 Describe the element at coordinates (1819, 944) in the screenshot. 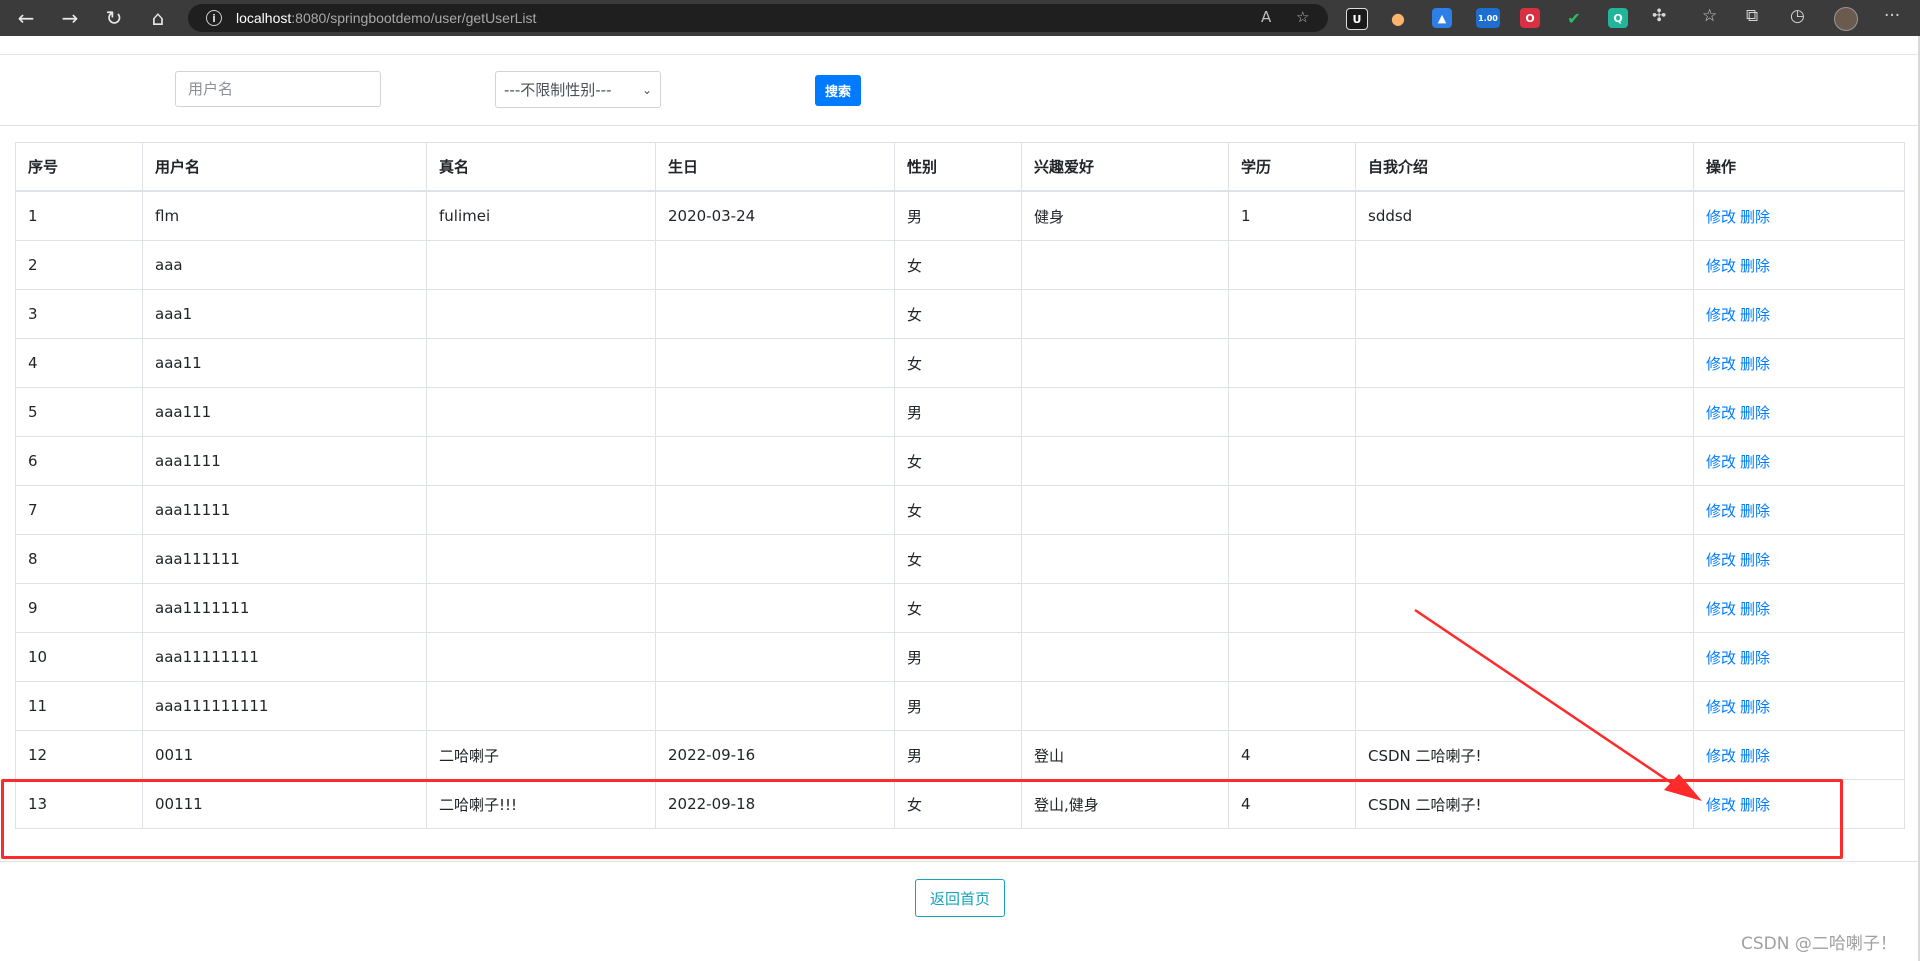

I see `watermark: CSDN @二哈喇子！` at that location.